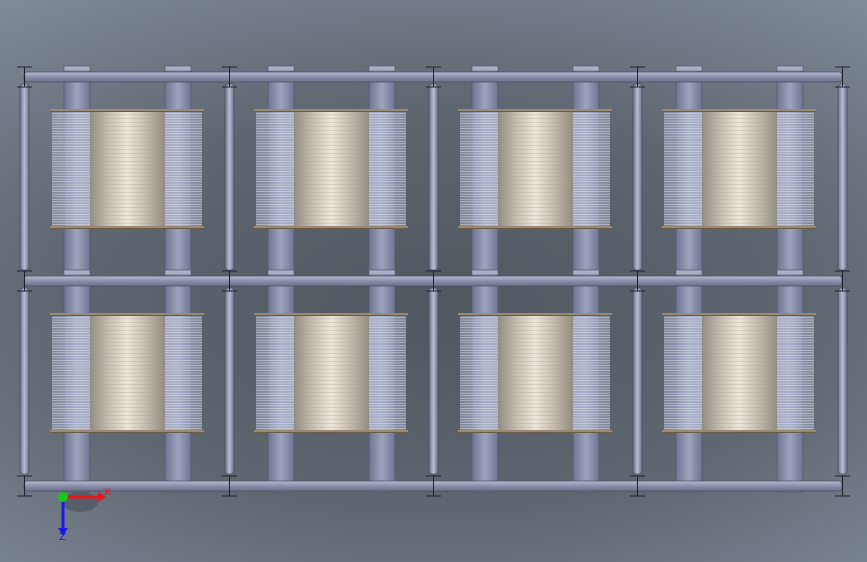 The image size is (867, 562). Describe the element at coordinates (82, 514) in the screenshot. I see `axis-triad` at that location.